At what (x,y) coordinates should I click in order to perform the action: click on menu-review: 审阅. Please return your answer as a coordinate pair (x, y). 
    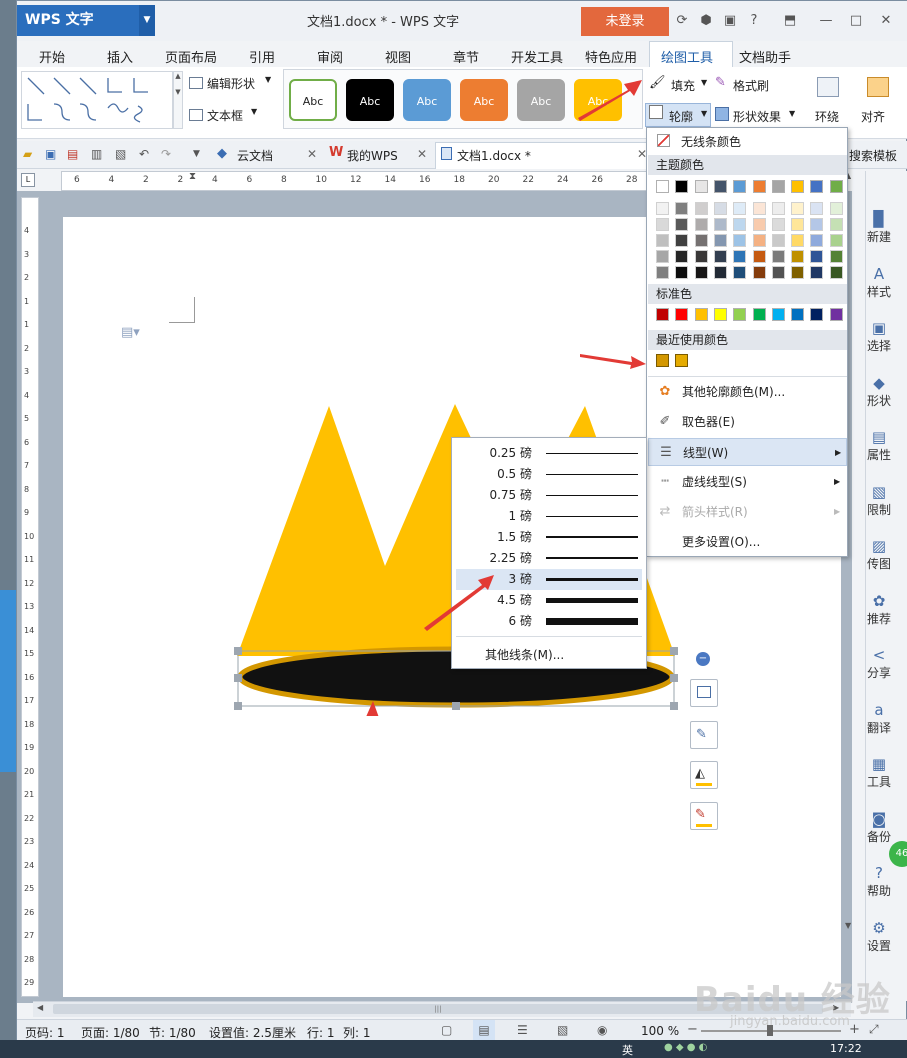
    Looking at the image, I should click on (330, 56).